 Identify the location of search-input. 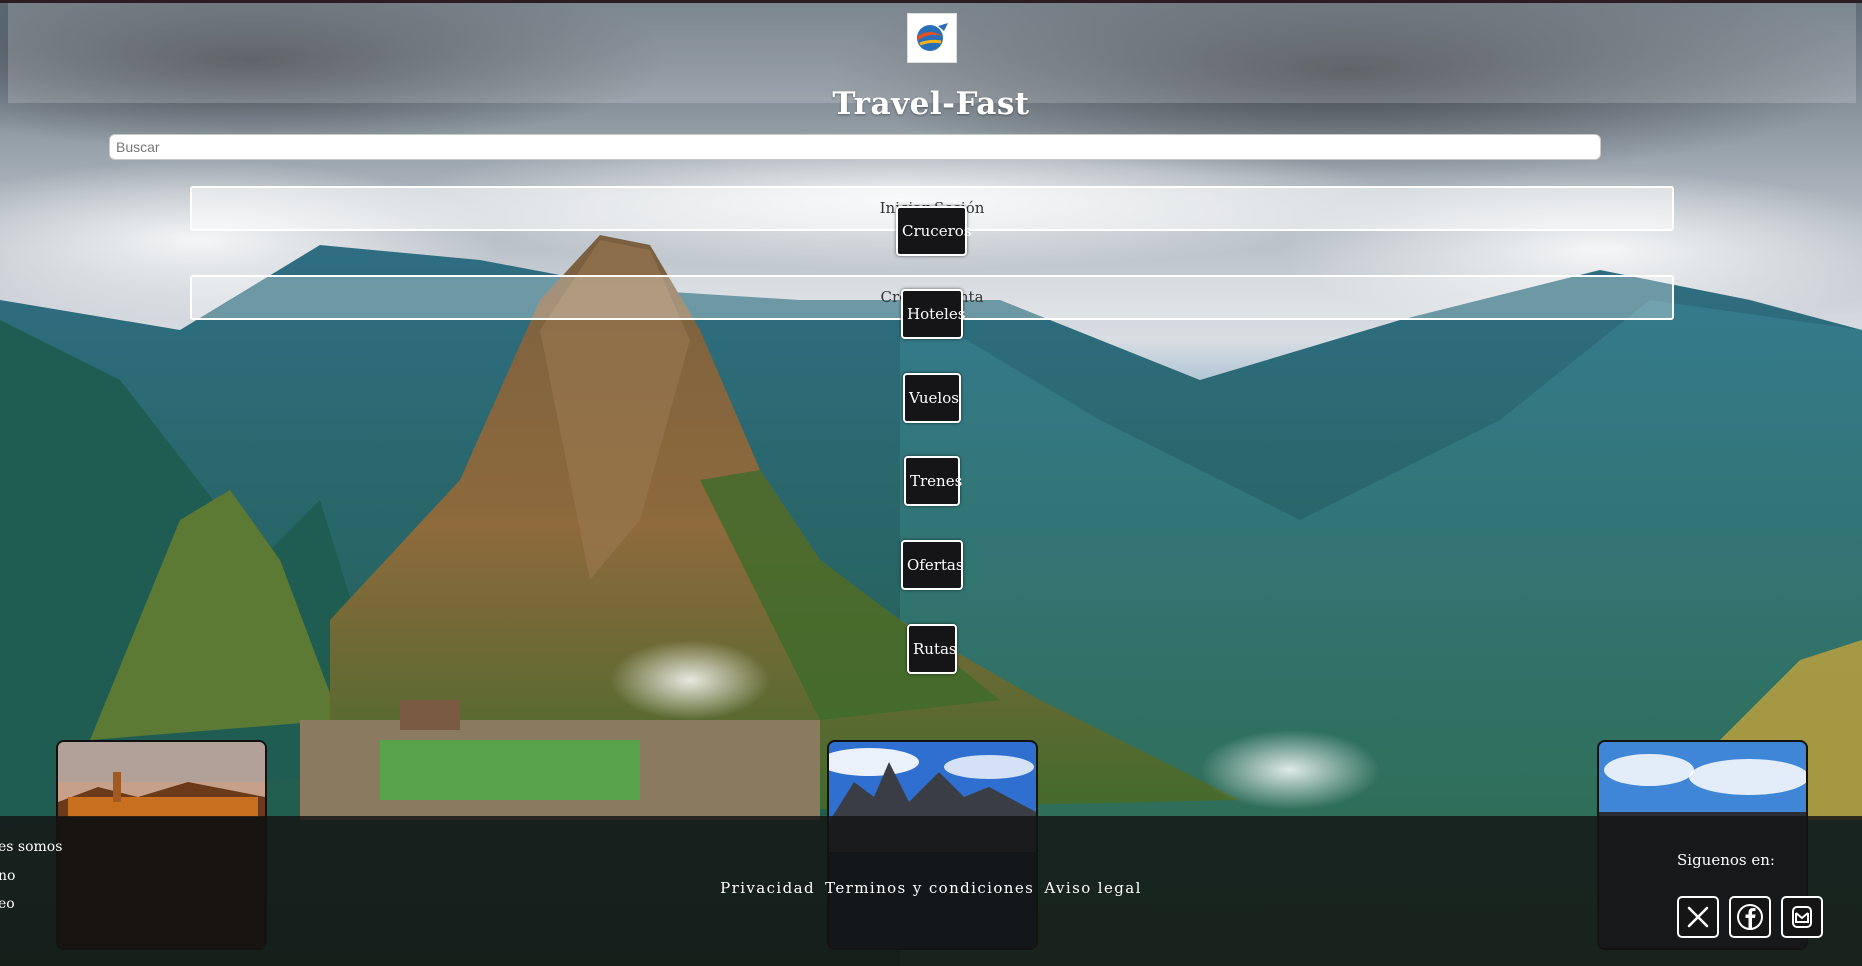
(855, 147).